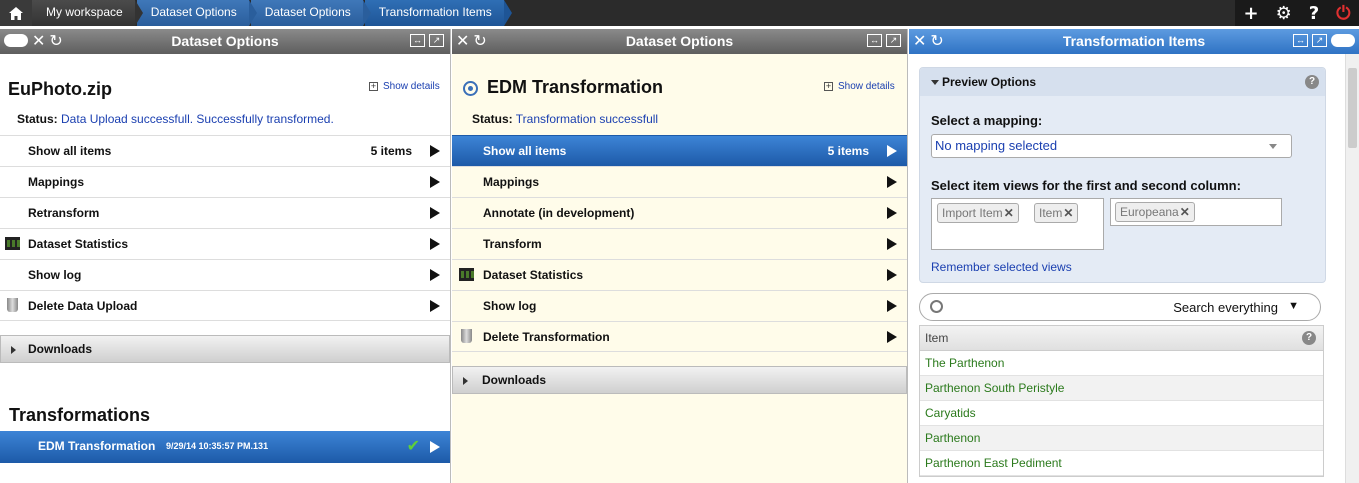 Image resolution: width=1359 pixels, height=483 pixels. Describe the element at coordinates (413, 445) in the screenshot. I see `check-icon: ✔` at that location.